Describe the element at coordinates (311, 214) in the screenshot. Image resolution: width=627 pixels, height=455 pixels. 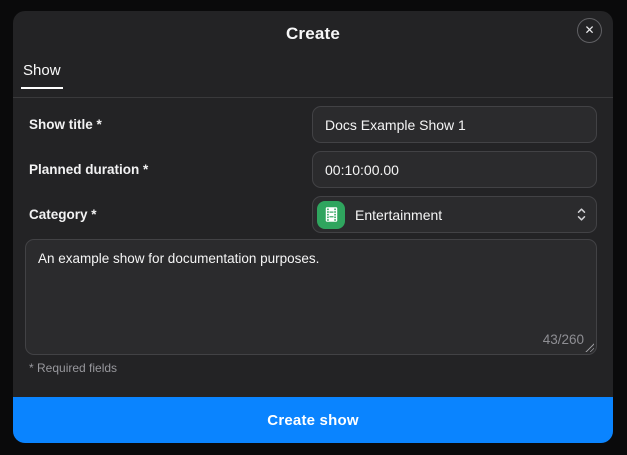
I see `category-row: Category * Entertainment` at that location.